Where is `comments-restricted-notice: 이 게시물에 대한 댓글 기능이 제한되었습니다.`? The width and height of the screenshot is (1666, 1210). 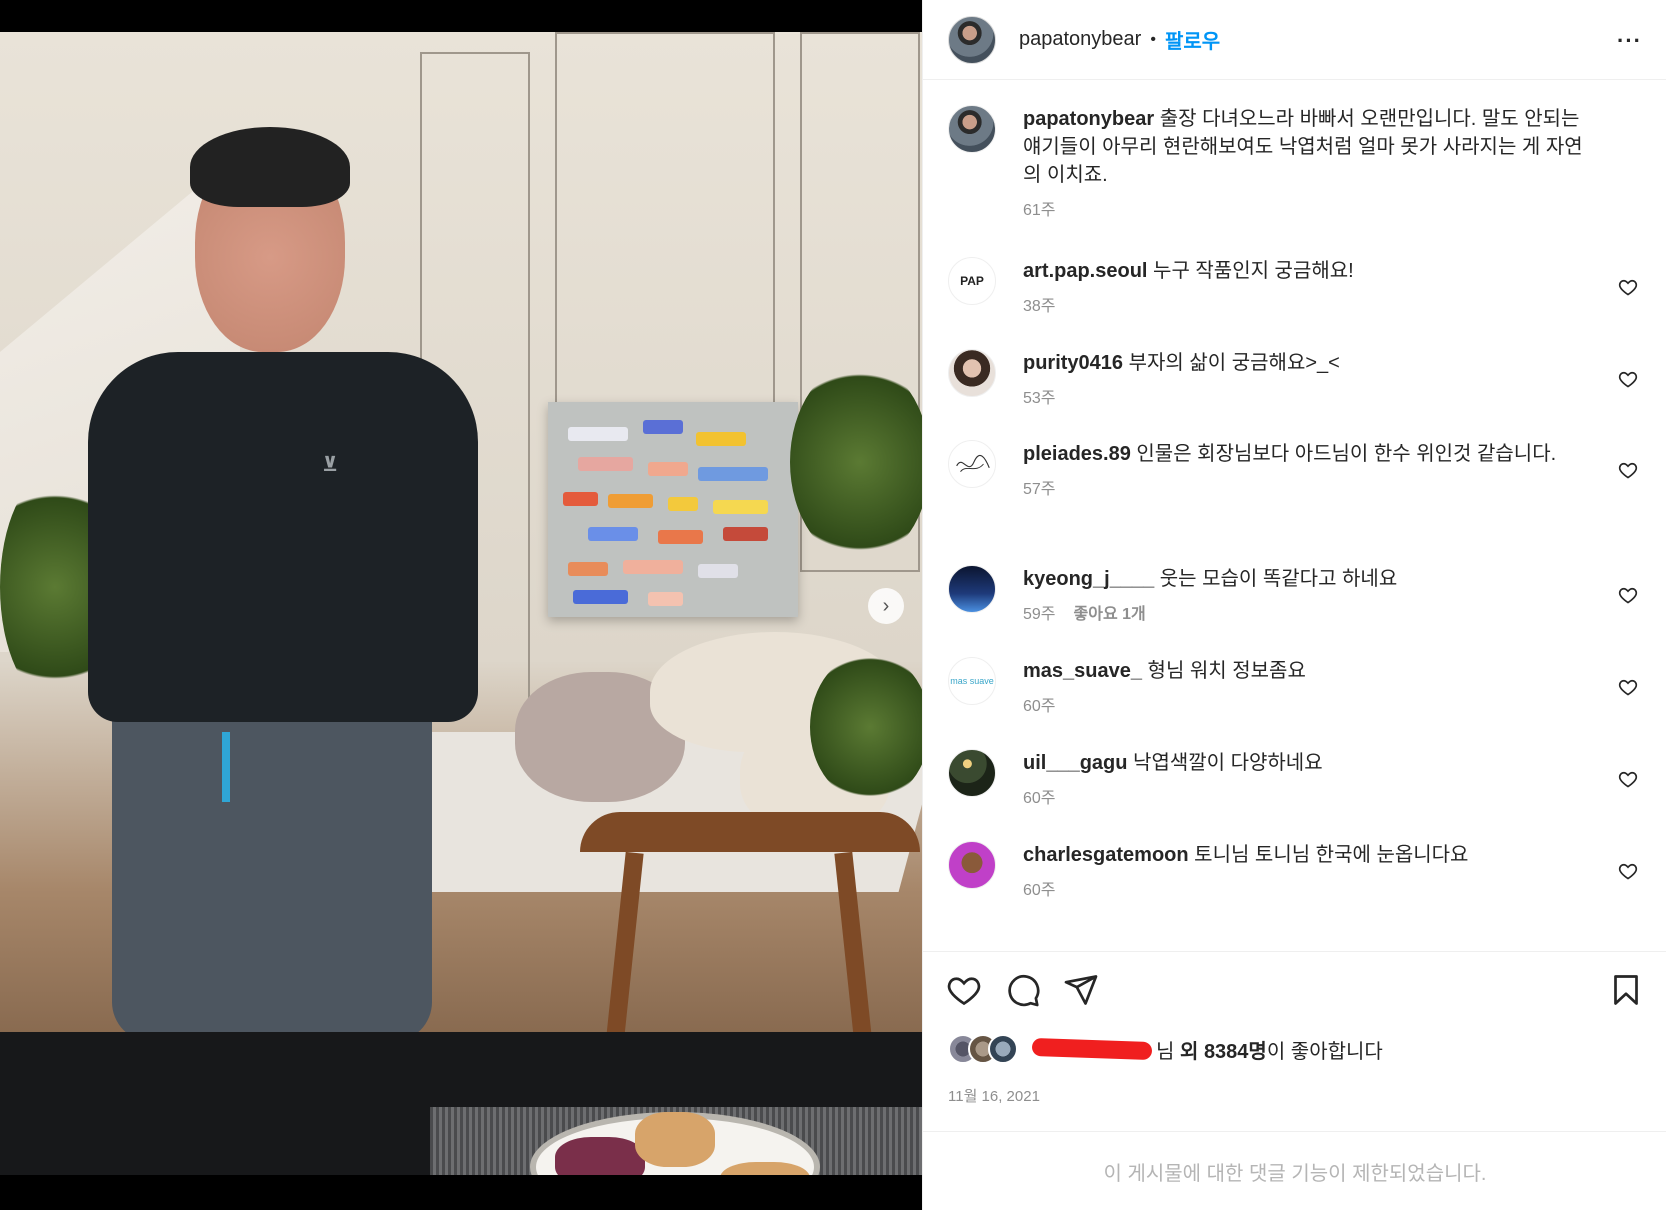
comments-restricted-notice: 이 게시물에 대한 댓글 기능이 제한되었습니다. is located at coordinates (1294, 1170).